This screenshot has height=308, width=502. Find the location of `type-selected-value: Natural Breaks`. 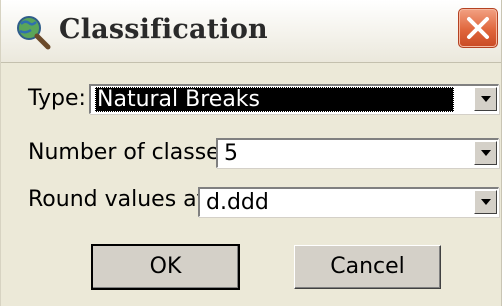

type-selected-value: Natural Breaks is located at coordinates (274, 99).